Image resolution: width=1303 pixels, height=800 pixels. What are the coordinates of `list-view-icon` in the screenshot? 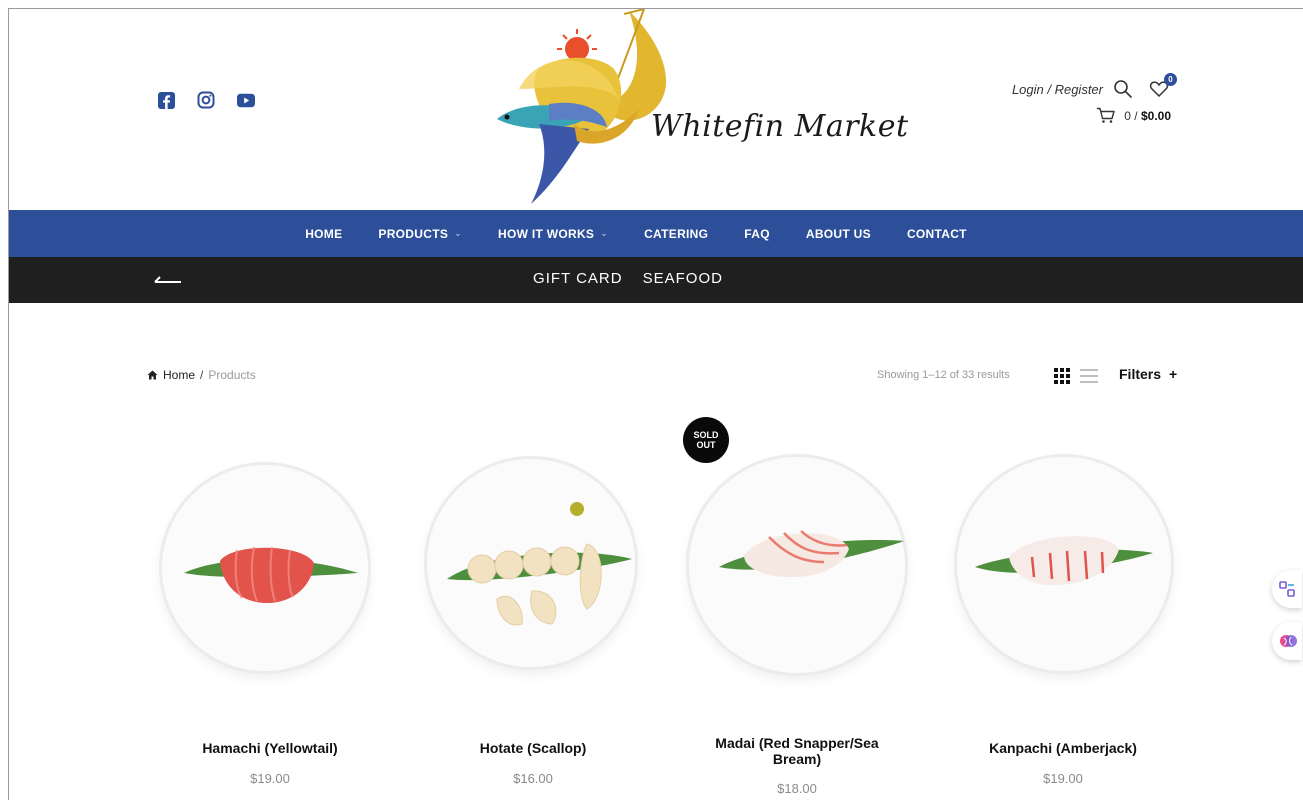 It's located at (1089, 376).